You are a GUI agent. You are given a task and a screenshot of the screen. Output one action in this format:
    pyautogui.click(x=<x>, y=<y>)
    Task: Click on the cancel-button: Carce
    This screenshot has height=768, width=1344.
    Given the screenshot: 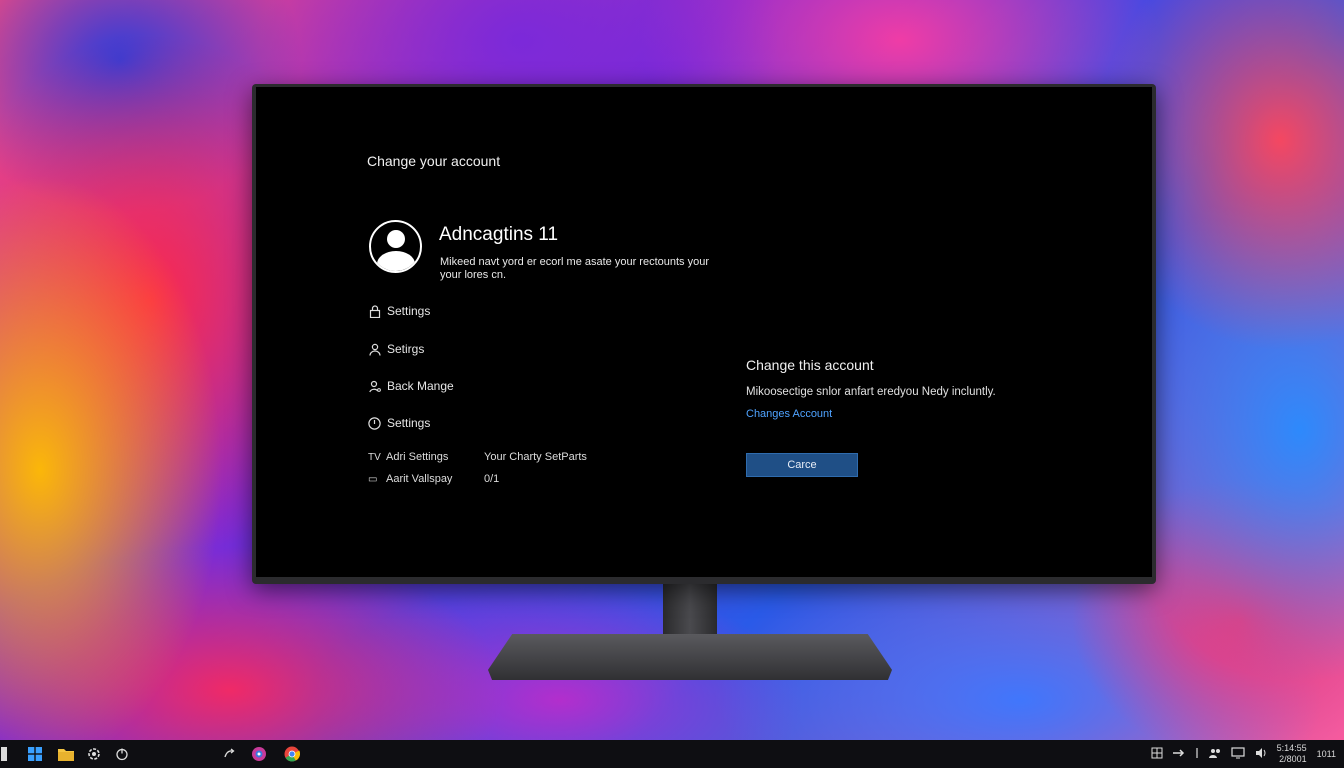 What is the action you would take?
    pyautogui.click(x=802, y=465)
    